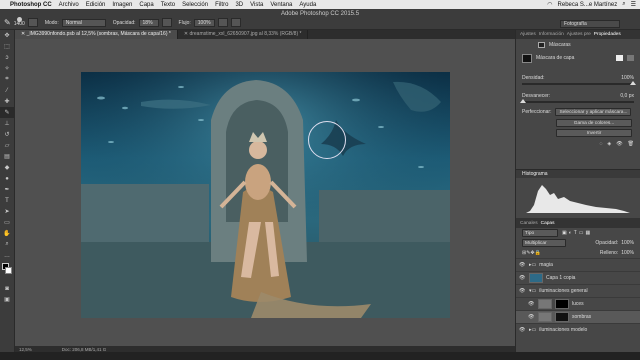 The image size is (640, 360). What do you see at coordinates (7, 244) in the screenshot?
I see `zoom-tool-icon: ⌕` at bounding box center [7, 244].